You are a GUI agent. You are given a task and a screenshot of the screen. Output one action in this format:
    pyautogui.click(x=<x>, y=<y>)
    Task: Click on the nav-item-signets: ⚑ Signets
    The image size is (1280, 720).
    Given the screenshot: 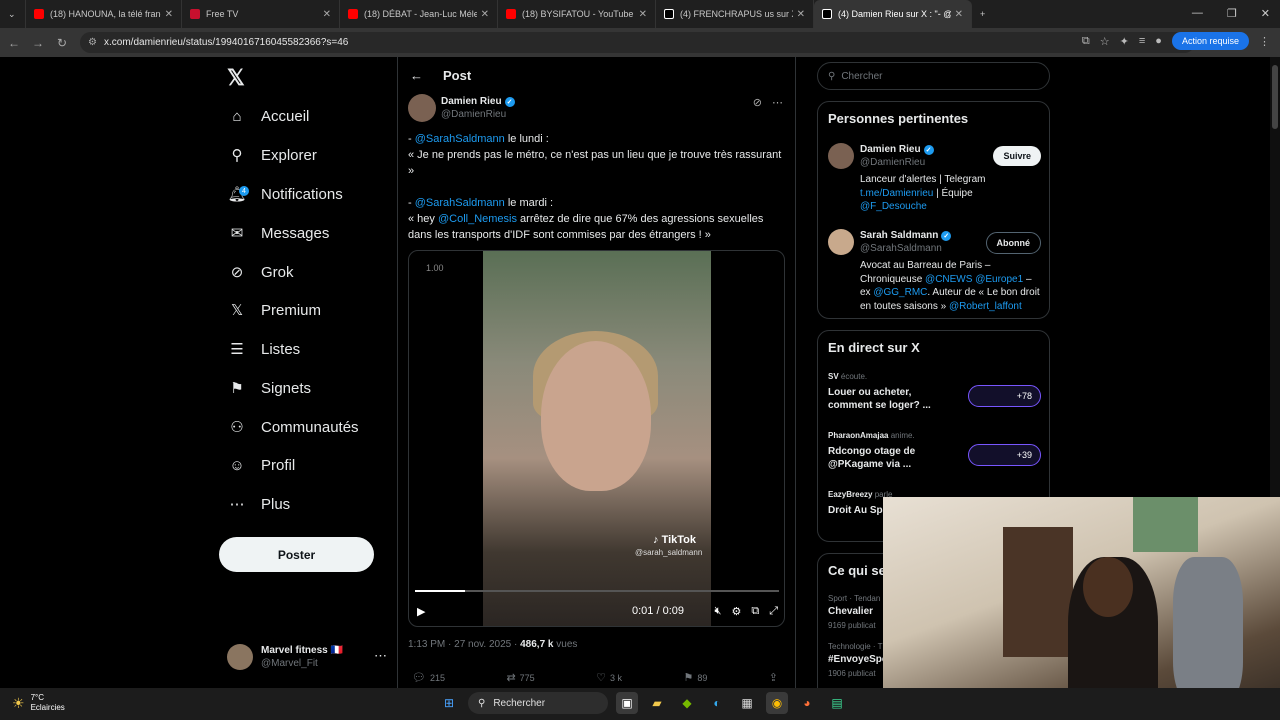 What is the action you would take?
    pyautogui.click(x=269, y=388)
    